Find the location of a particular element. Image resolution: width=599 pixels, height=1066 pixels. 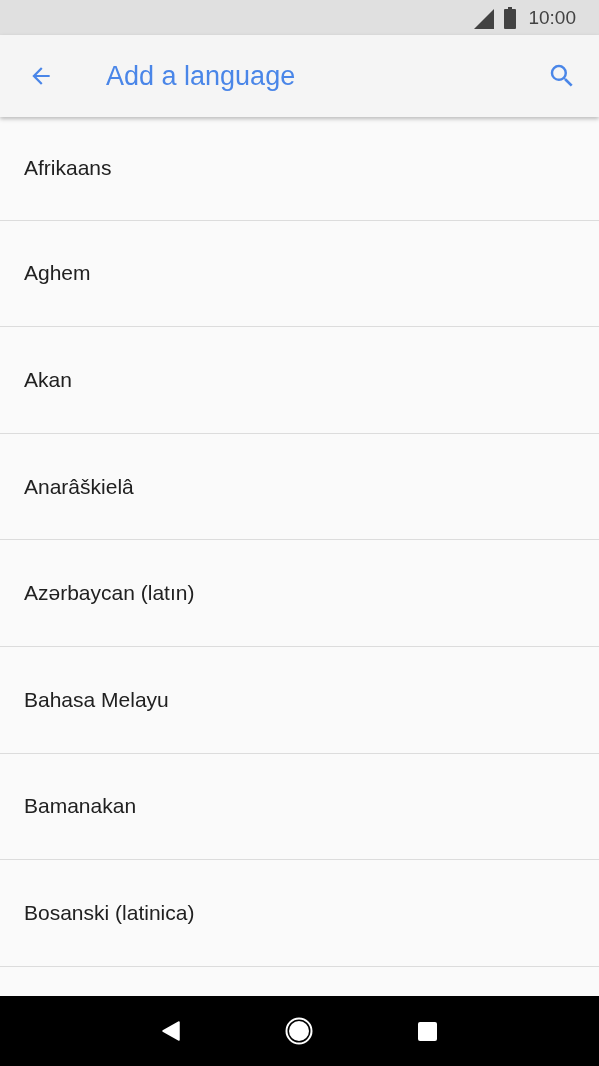

home-circle-icon is located at coordinates (299, 1031).